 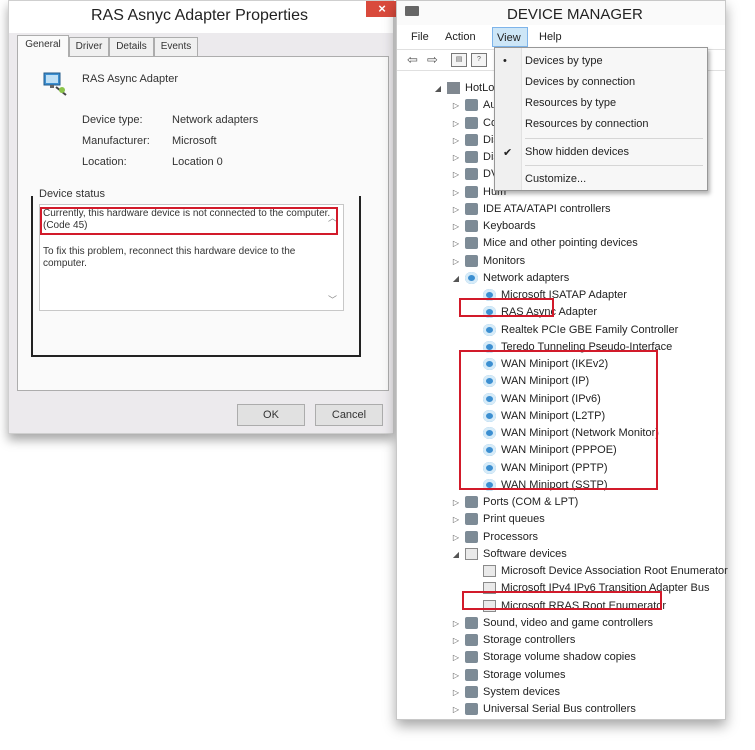 I want to click on menu-help: Help, so click(x=550, y=37).